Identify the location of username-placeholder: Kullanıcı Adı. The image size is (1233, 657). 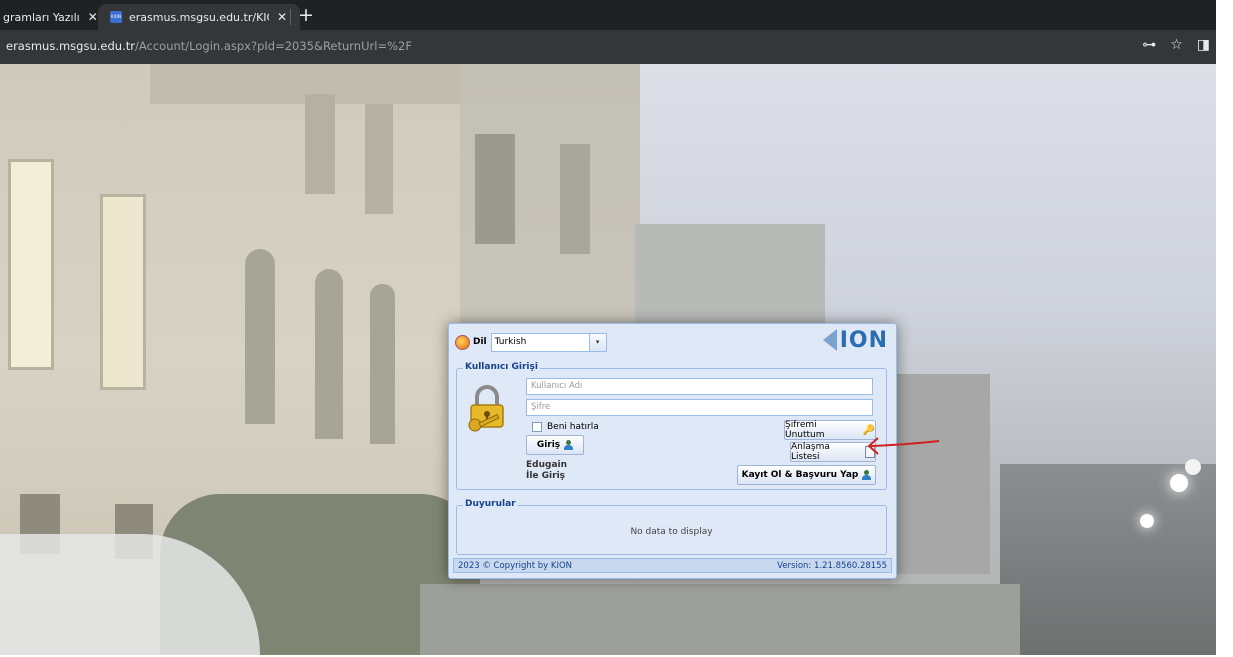
(557, 386).